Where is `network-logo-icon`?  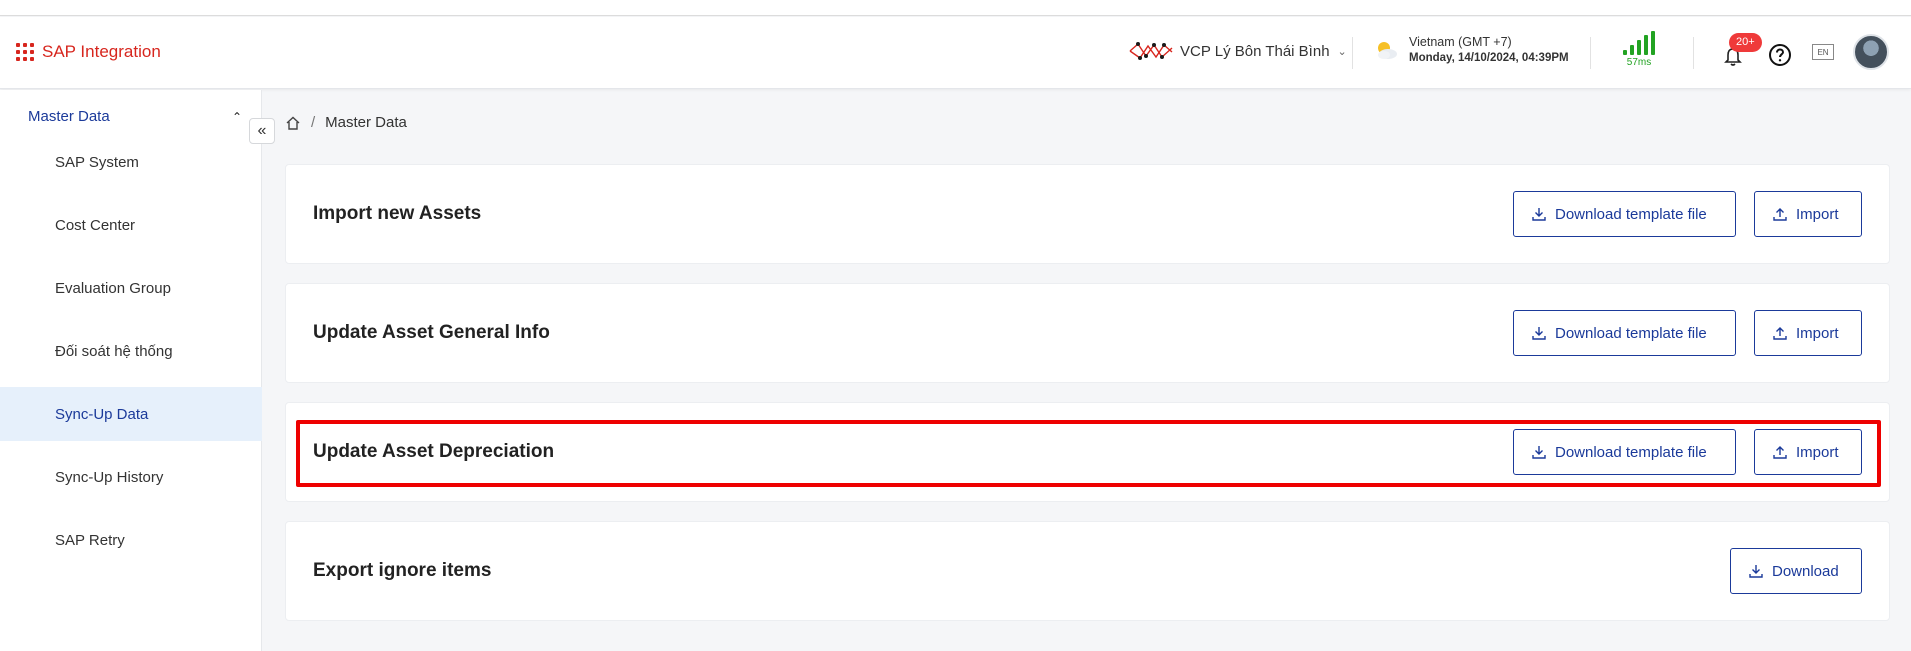 network-logo-icon is located at coordinates (1151, 51).